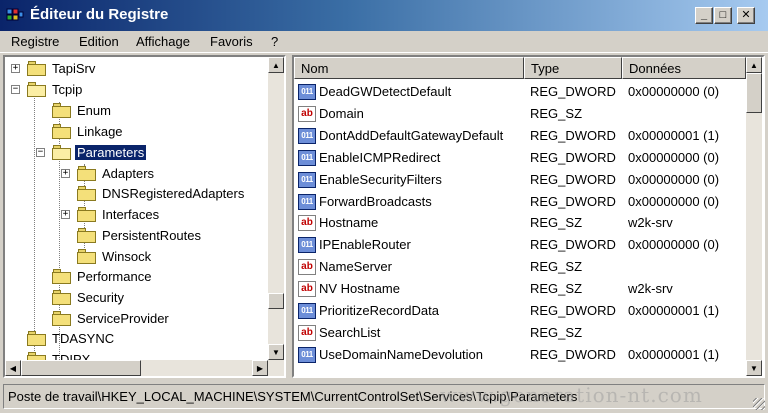  I want to click on tree-item: Performance, so click(136, 277).